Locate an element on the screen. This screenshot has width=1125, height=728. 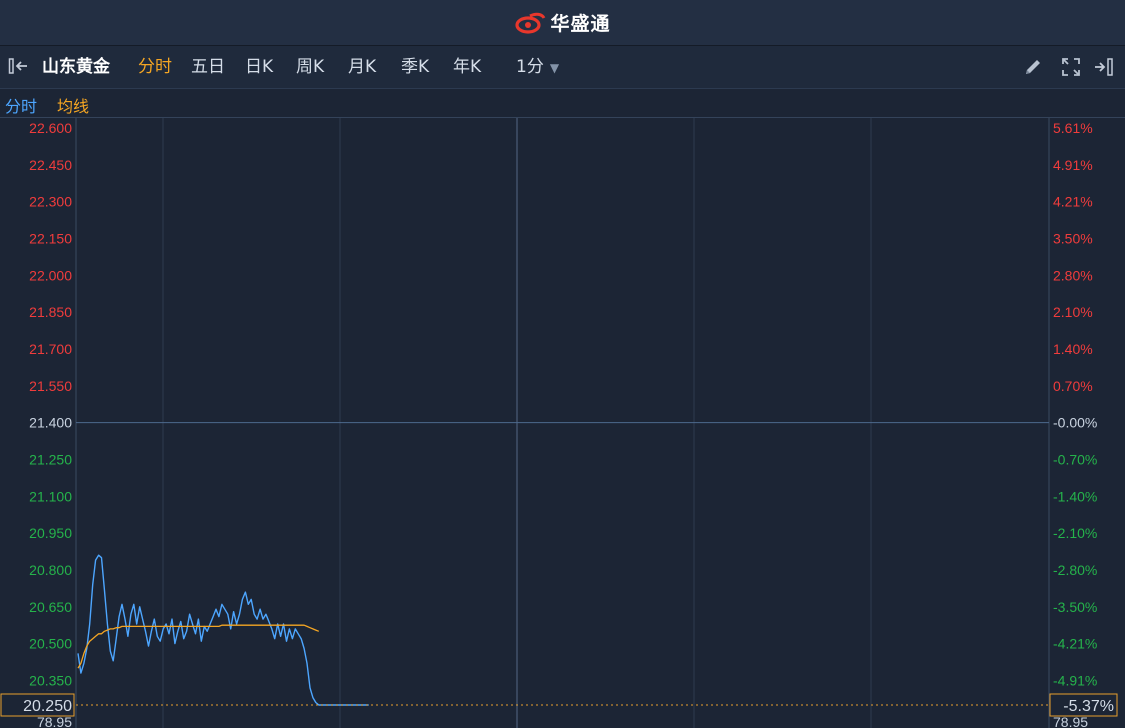
percent-tick-label: -0.00% is located at coordinates (1075, 423).